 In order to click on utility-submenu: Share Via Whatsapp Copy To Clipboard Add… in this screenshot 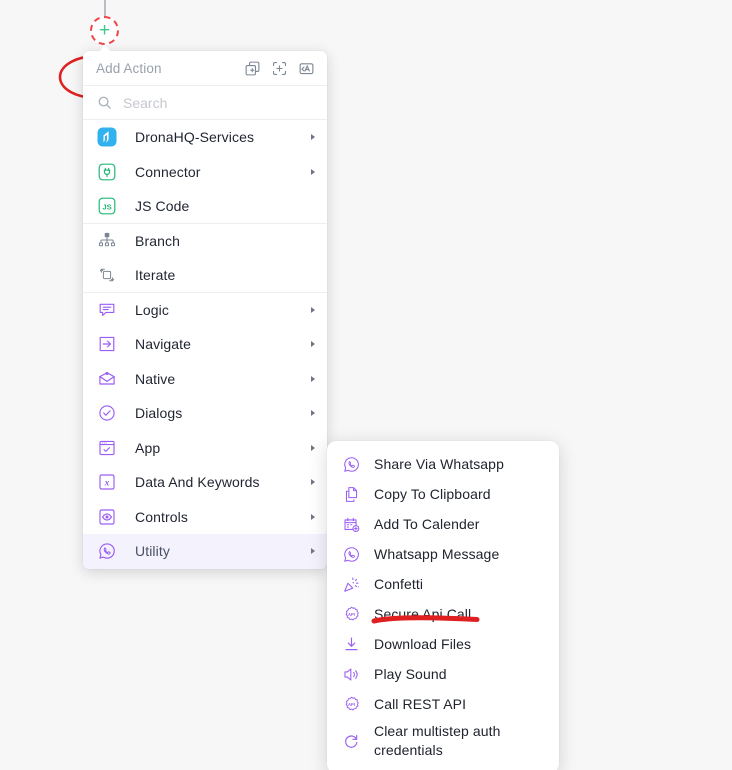, I will do `click(443, 605)`.